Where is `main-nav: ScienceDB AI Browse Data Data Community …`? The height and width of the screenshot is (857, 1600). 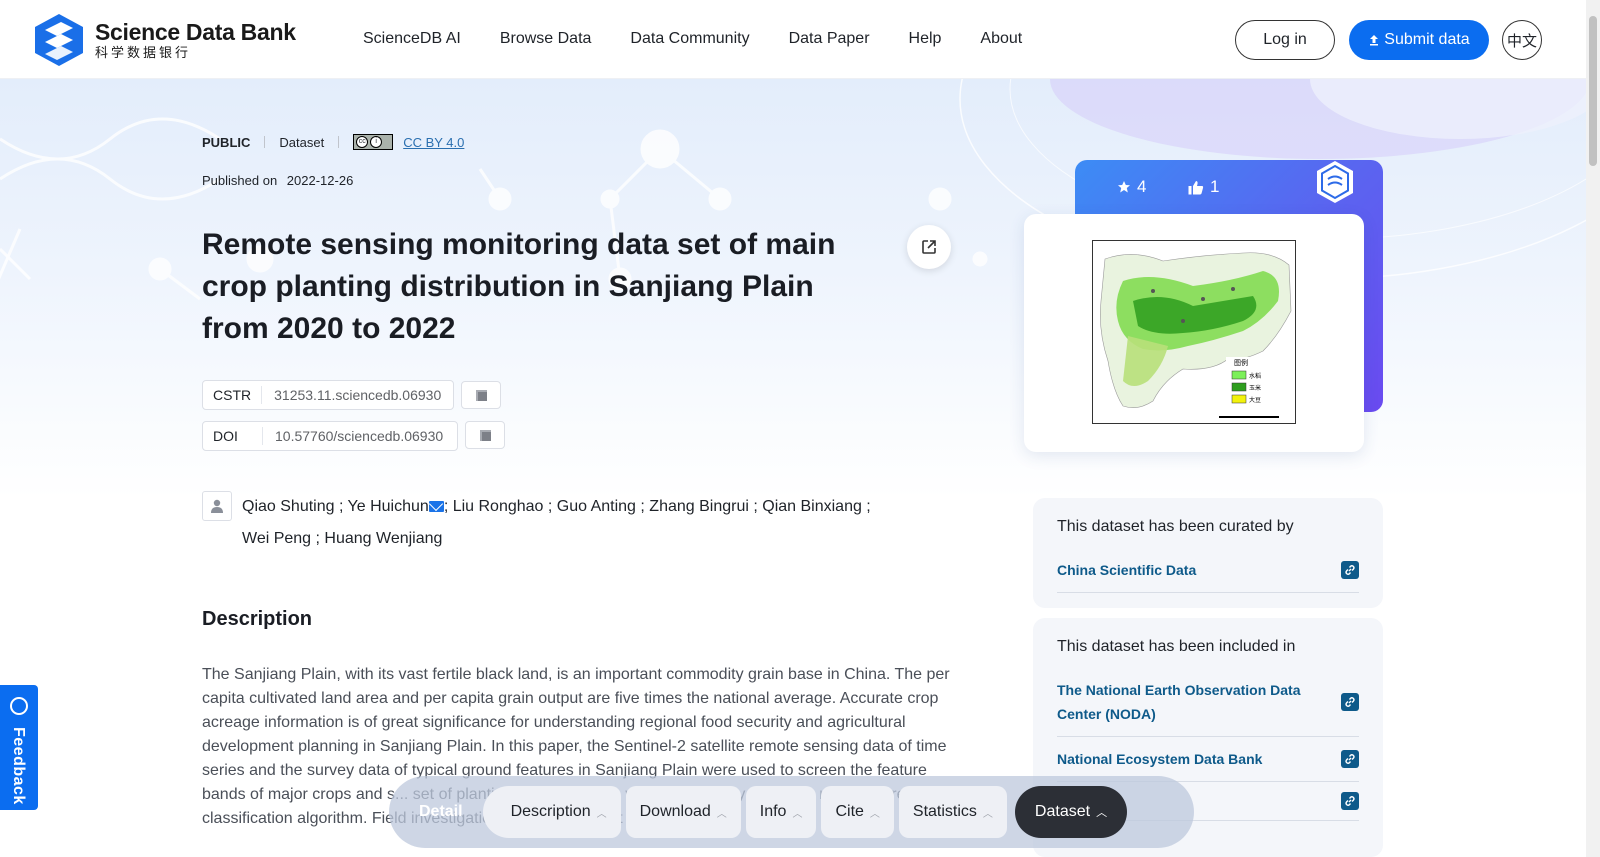 main-nav: ScienceDB AI Browse Data Data Community … is located at coordinates (712, 39).